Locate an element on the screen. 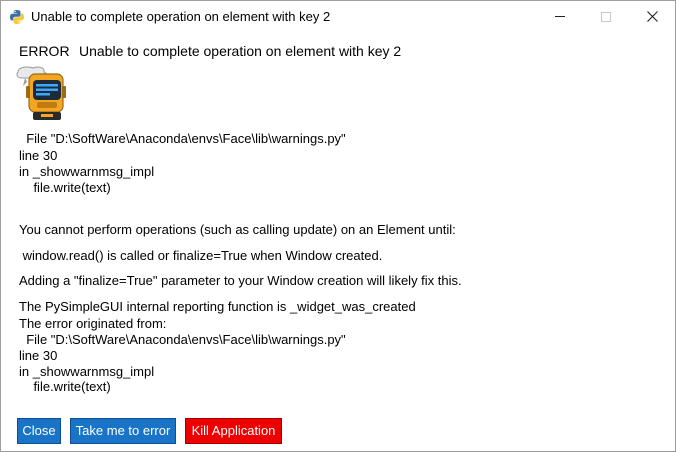  robot-icon is located at coordinates (41, 93).